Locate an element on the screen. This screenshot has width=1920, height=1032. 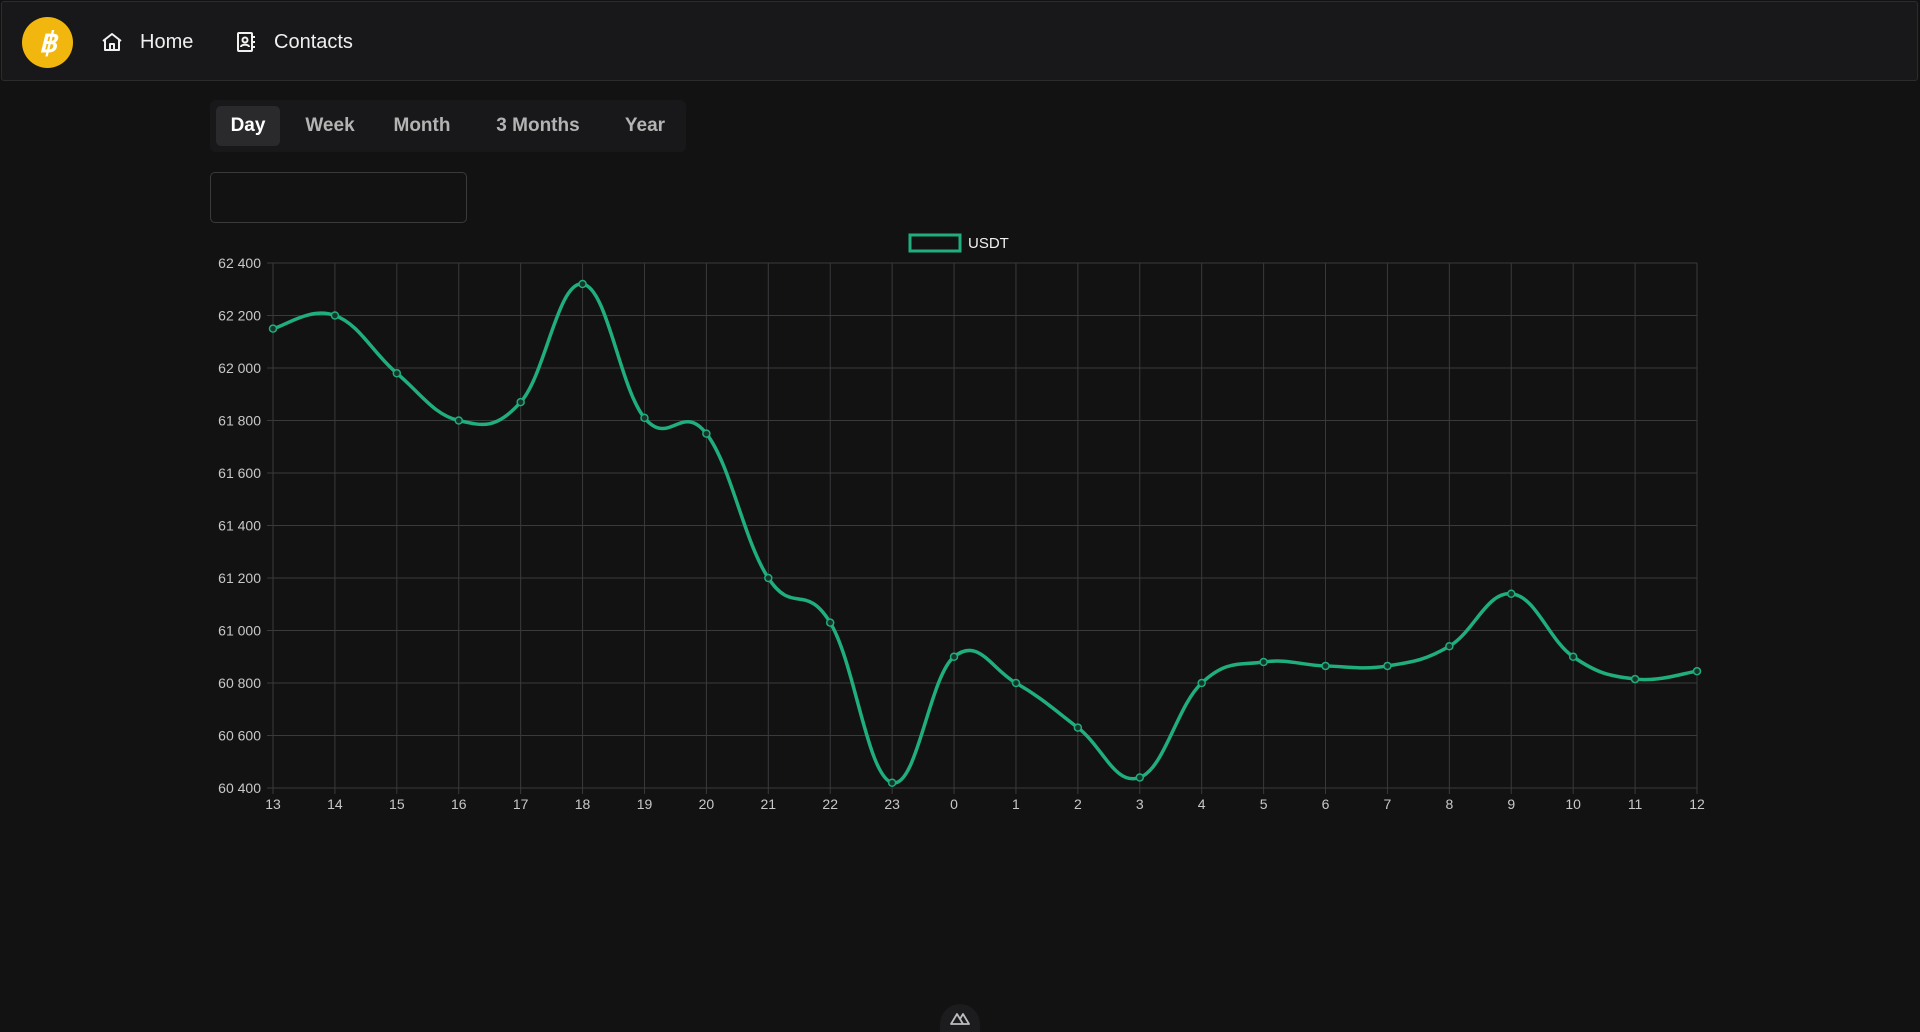
x-tick-label: 23 is located at coordinates (892, 804).